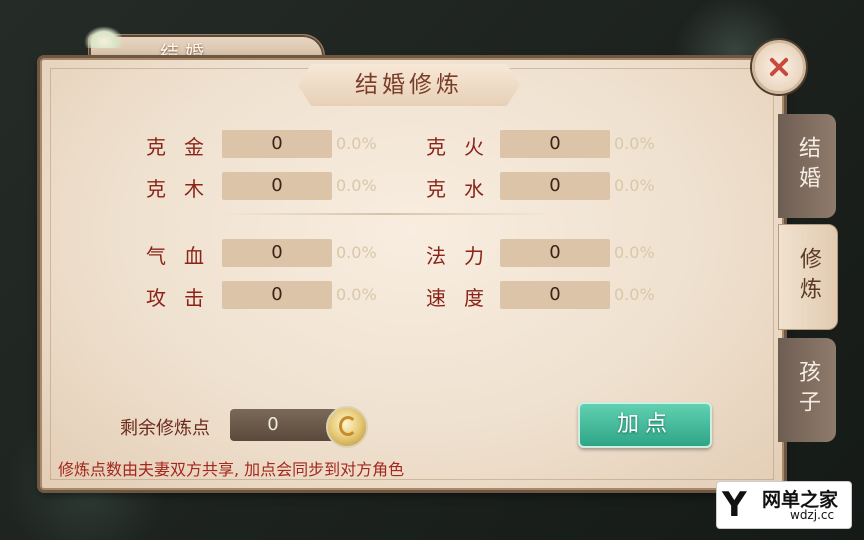 The width and height of the screenshot is (864, 540). What do you see at coordinates (464, 189) in the screenshot?
I see `stat-label: 克水` at bounding box center [464, 189].